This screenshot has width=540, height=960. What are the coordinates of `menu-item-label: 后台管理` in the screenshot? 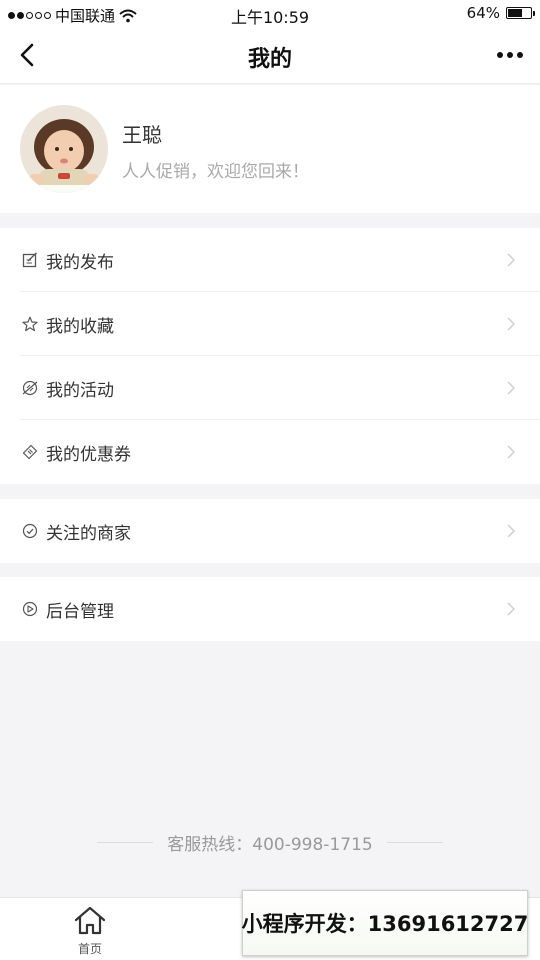 It's located at (80, 611).